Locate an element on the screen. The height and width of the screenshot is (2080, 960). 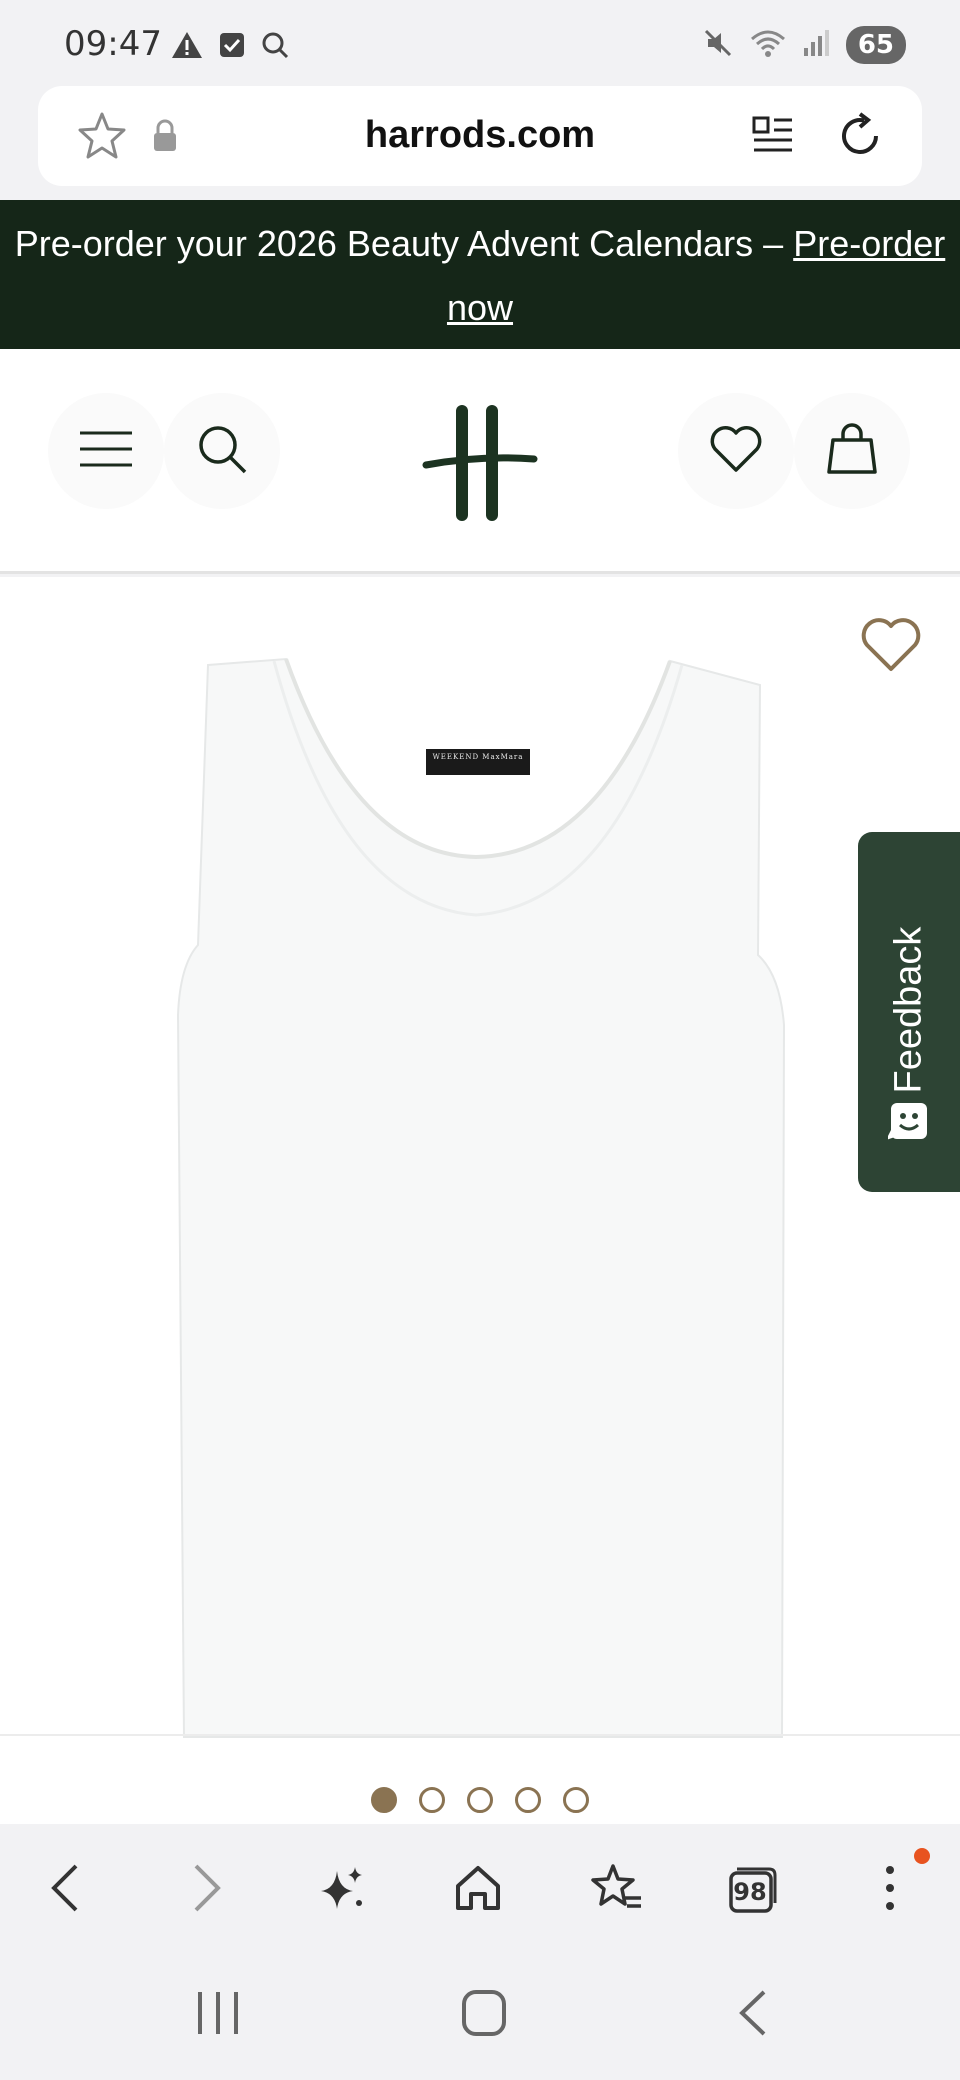
status-left-icons is located at coordinates (230, 47).